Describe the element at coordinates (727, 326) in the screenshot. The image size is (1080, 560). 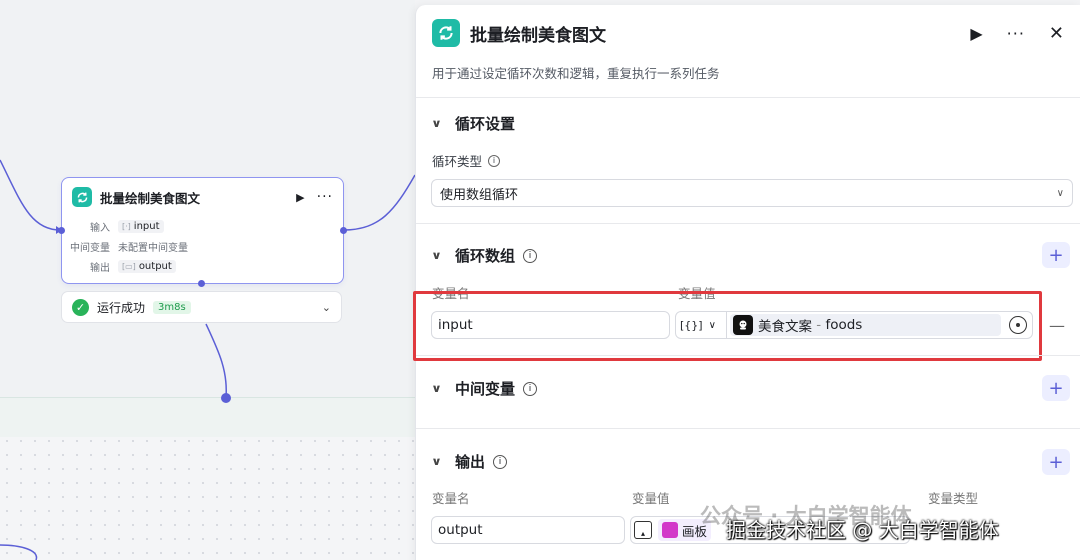
I see `red-highlight-box` at that location.